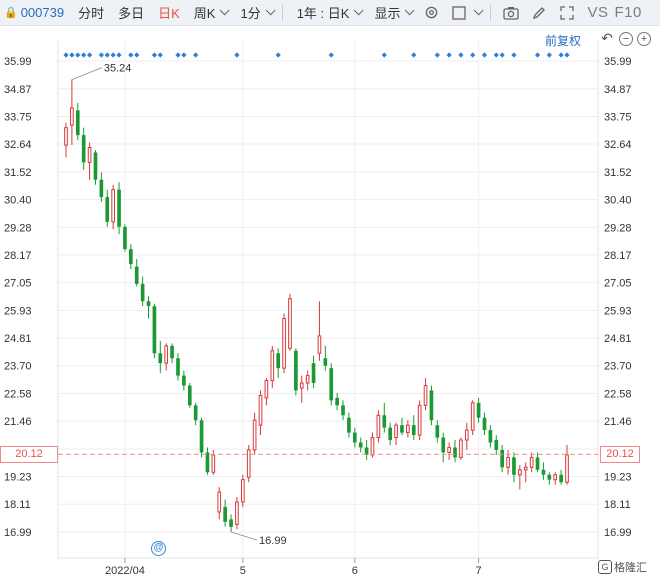 This screenshot has width=660, height=581. I want to click on range-select: 1年 : 日K, so click(331, 12).